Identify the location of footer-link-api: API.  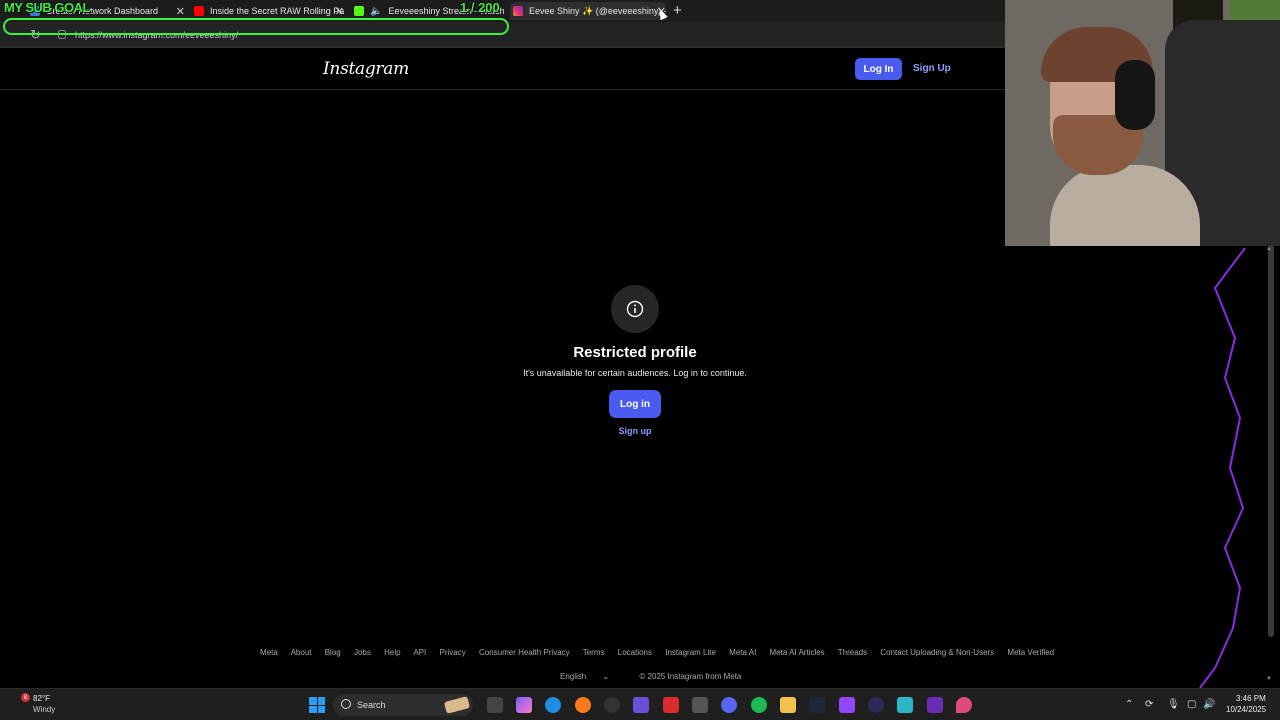
(419, 652).